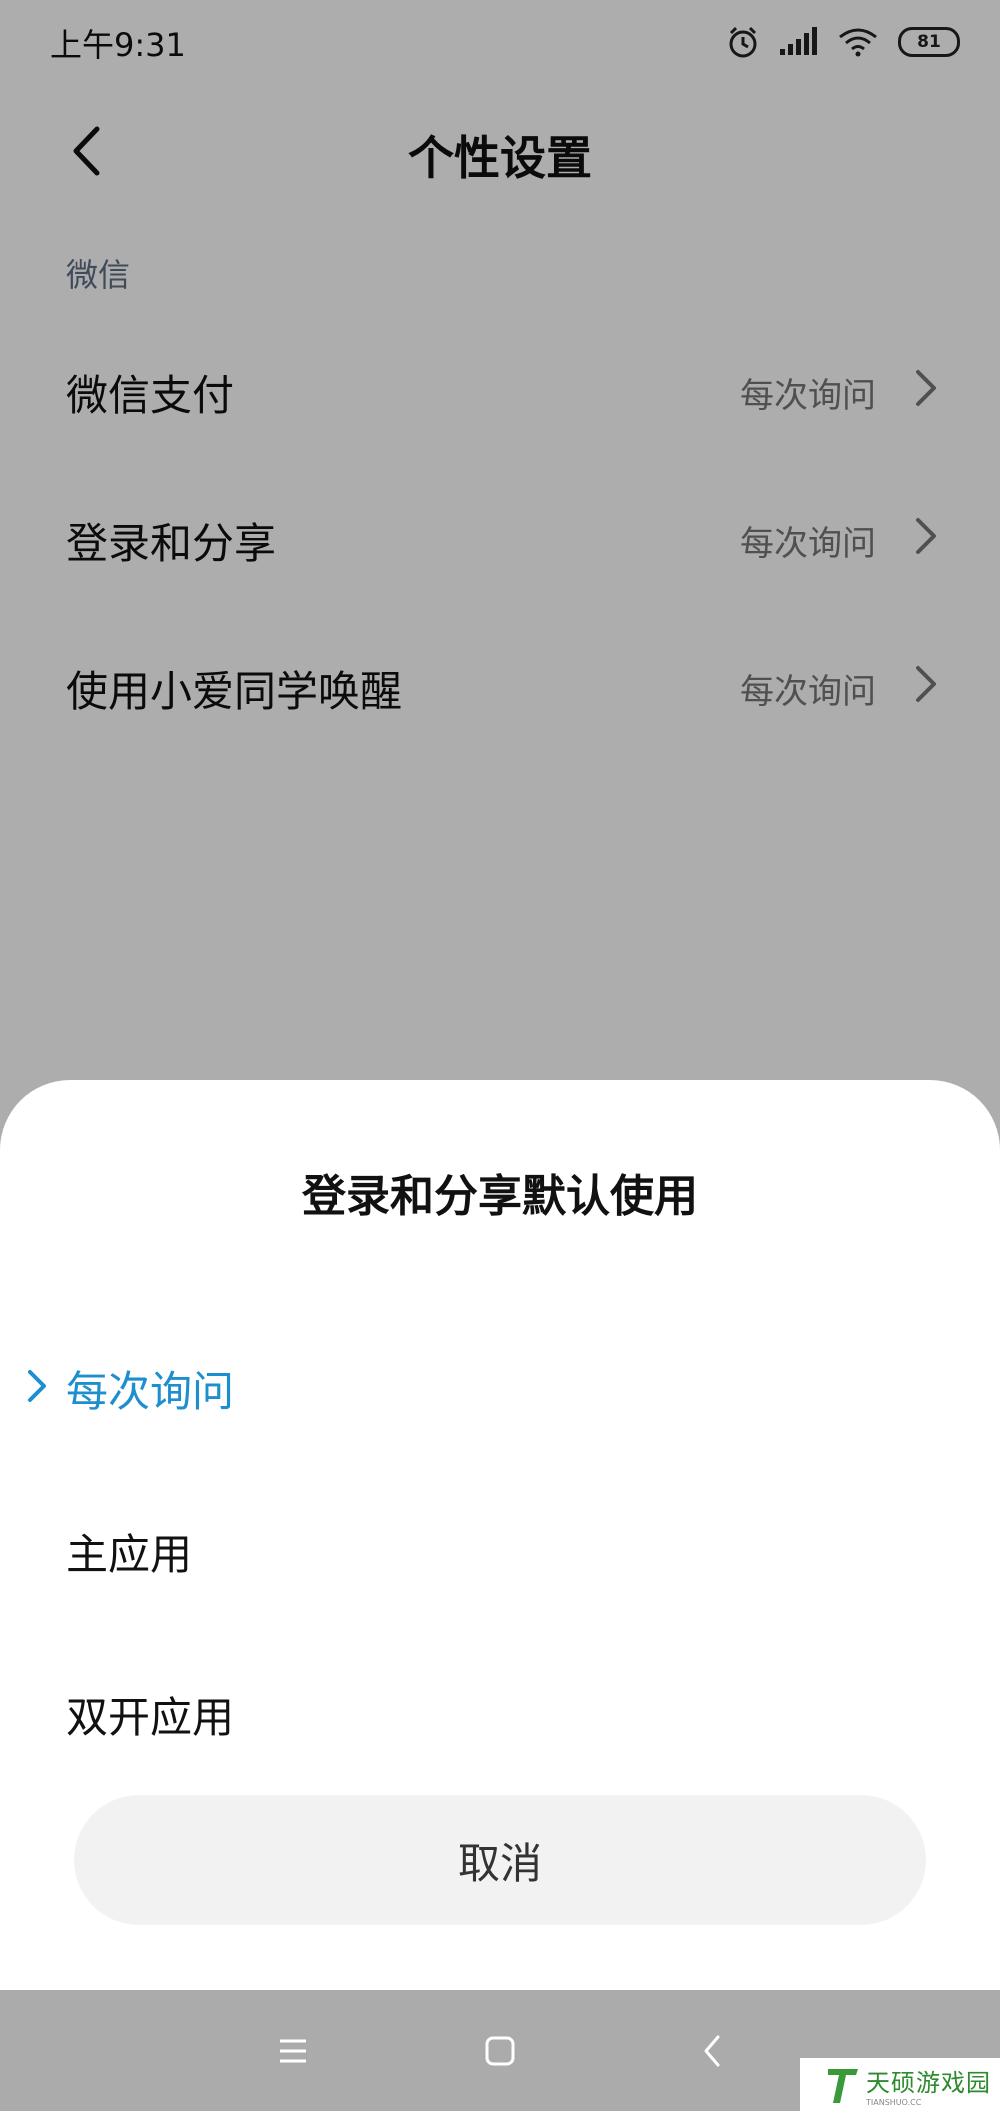  What do you see at coordinates (500, 1860) in the screenshot?
I see `cancel-button: 取消` at bounding box center [500, 1860].